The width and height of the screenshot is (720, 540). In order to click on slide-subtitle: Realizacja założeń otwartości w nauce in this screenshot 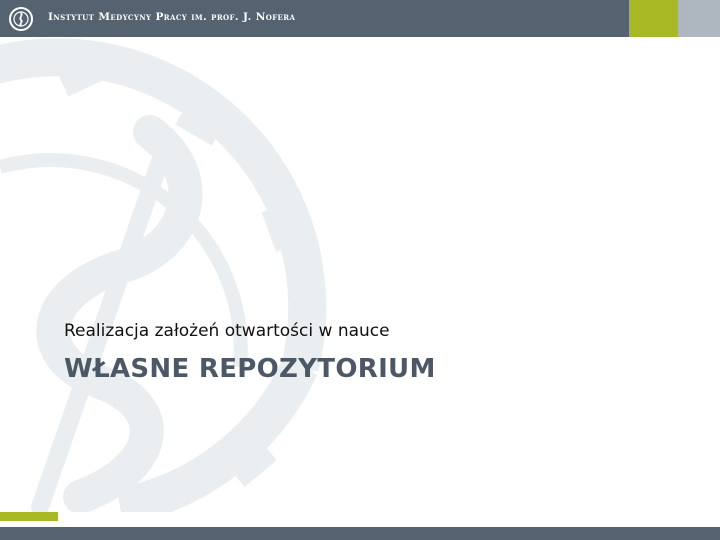, I will do `click(227, 331)`.